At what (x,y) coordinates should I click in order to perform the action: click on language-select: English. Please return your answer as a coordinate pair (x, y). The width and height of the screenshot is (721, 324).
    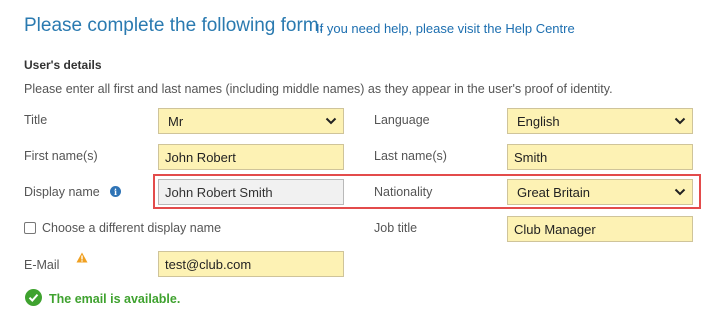
    Looking at the image, I should click on (600, 121).